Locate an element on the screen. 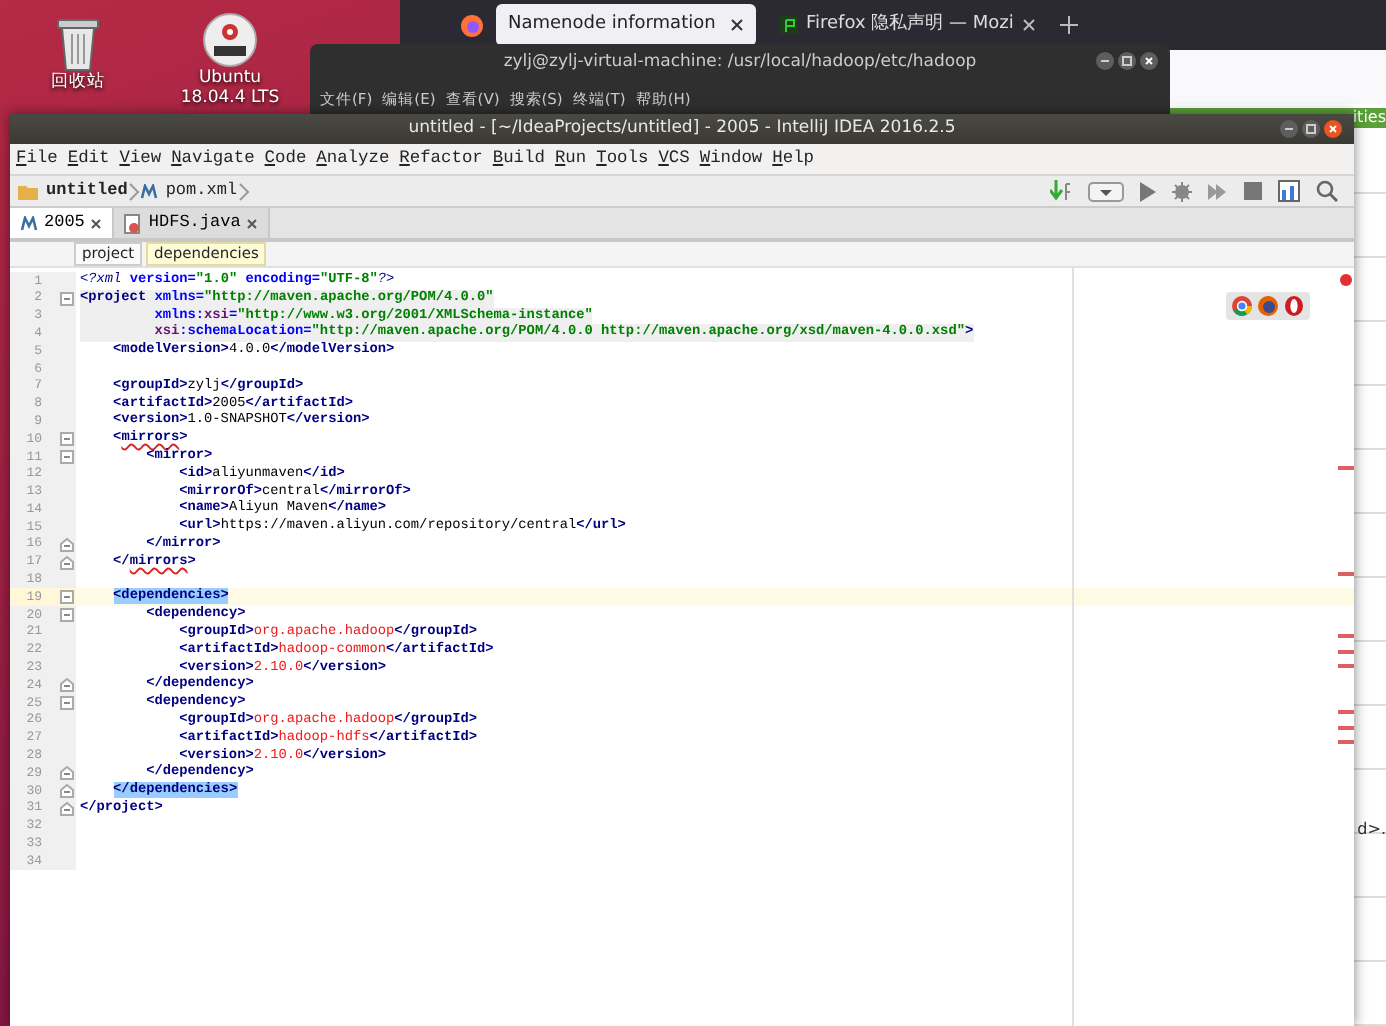 Image resolution: width=1386 pixels, height=1026 pixels. firefox-icon is located at coordinates (1268, 306).